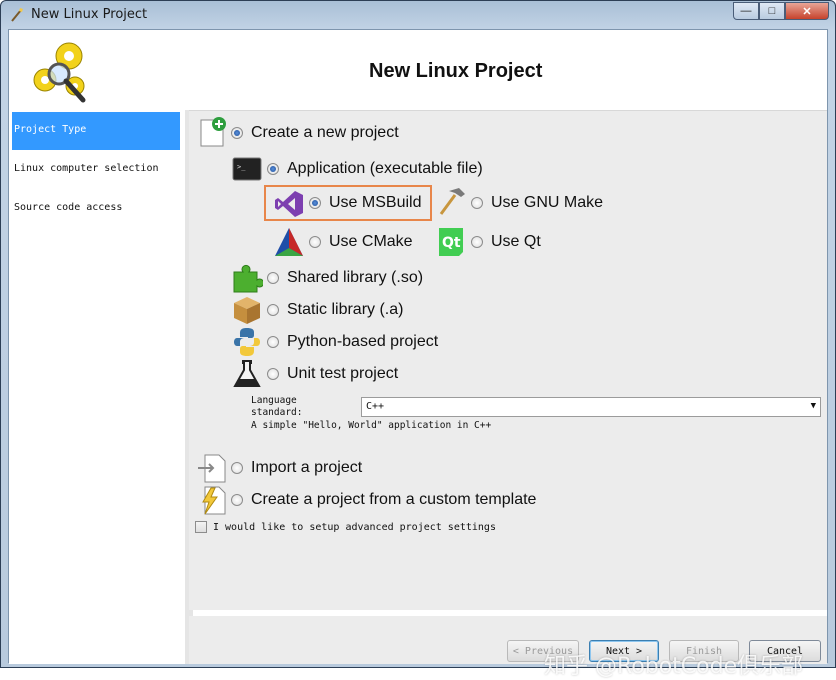 The width and height of the screenshot is (836, 680). Describe the element at coordinates (273, 169) in the screenshot. I see `application-radio` at that location.